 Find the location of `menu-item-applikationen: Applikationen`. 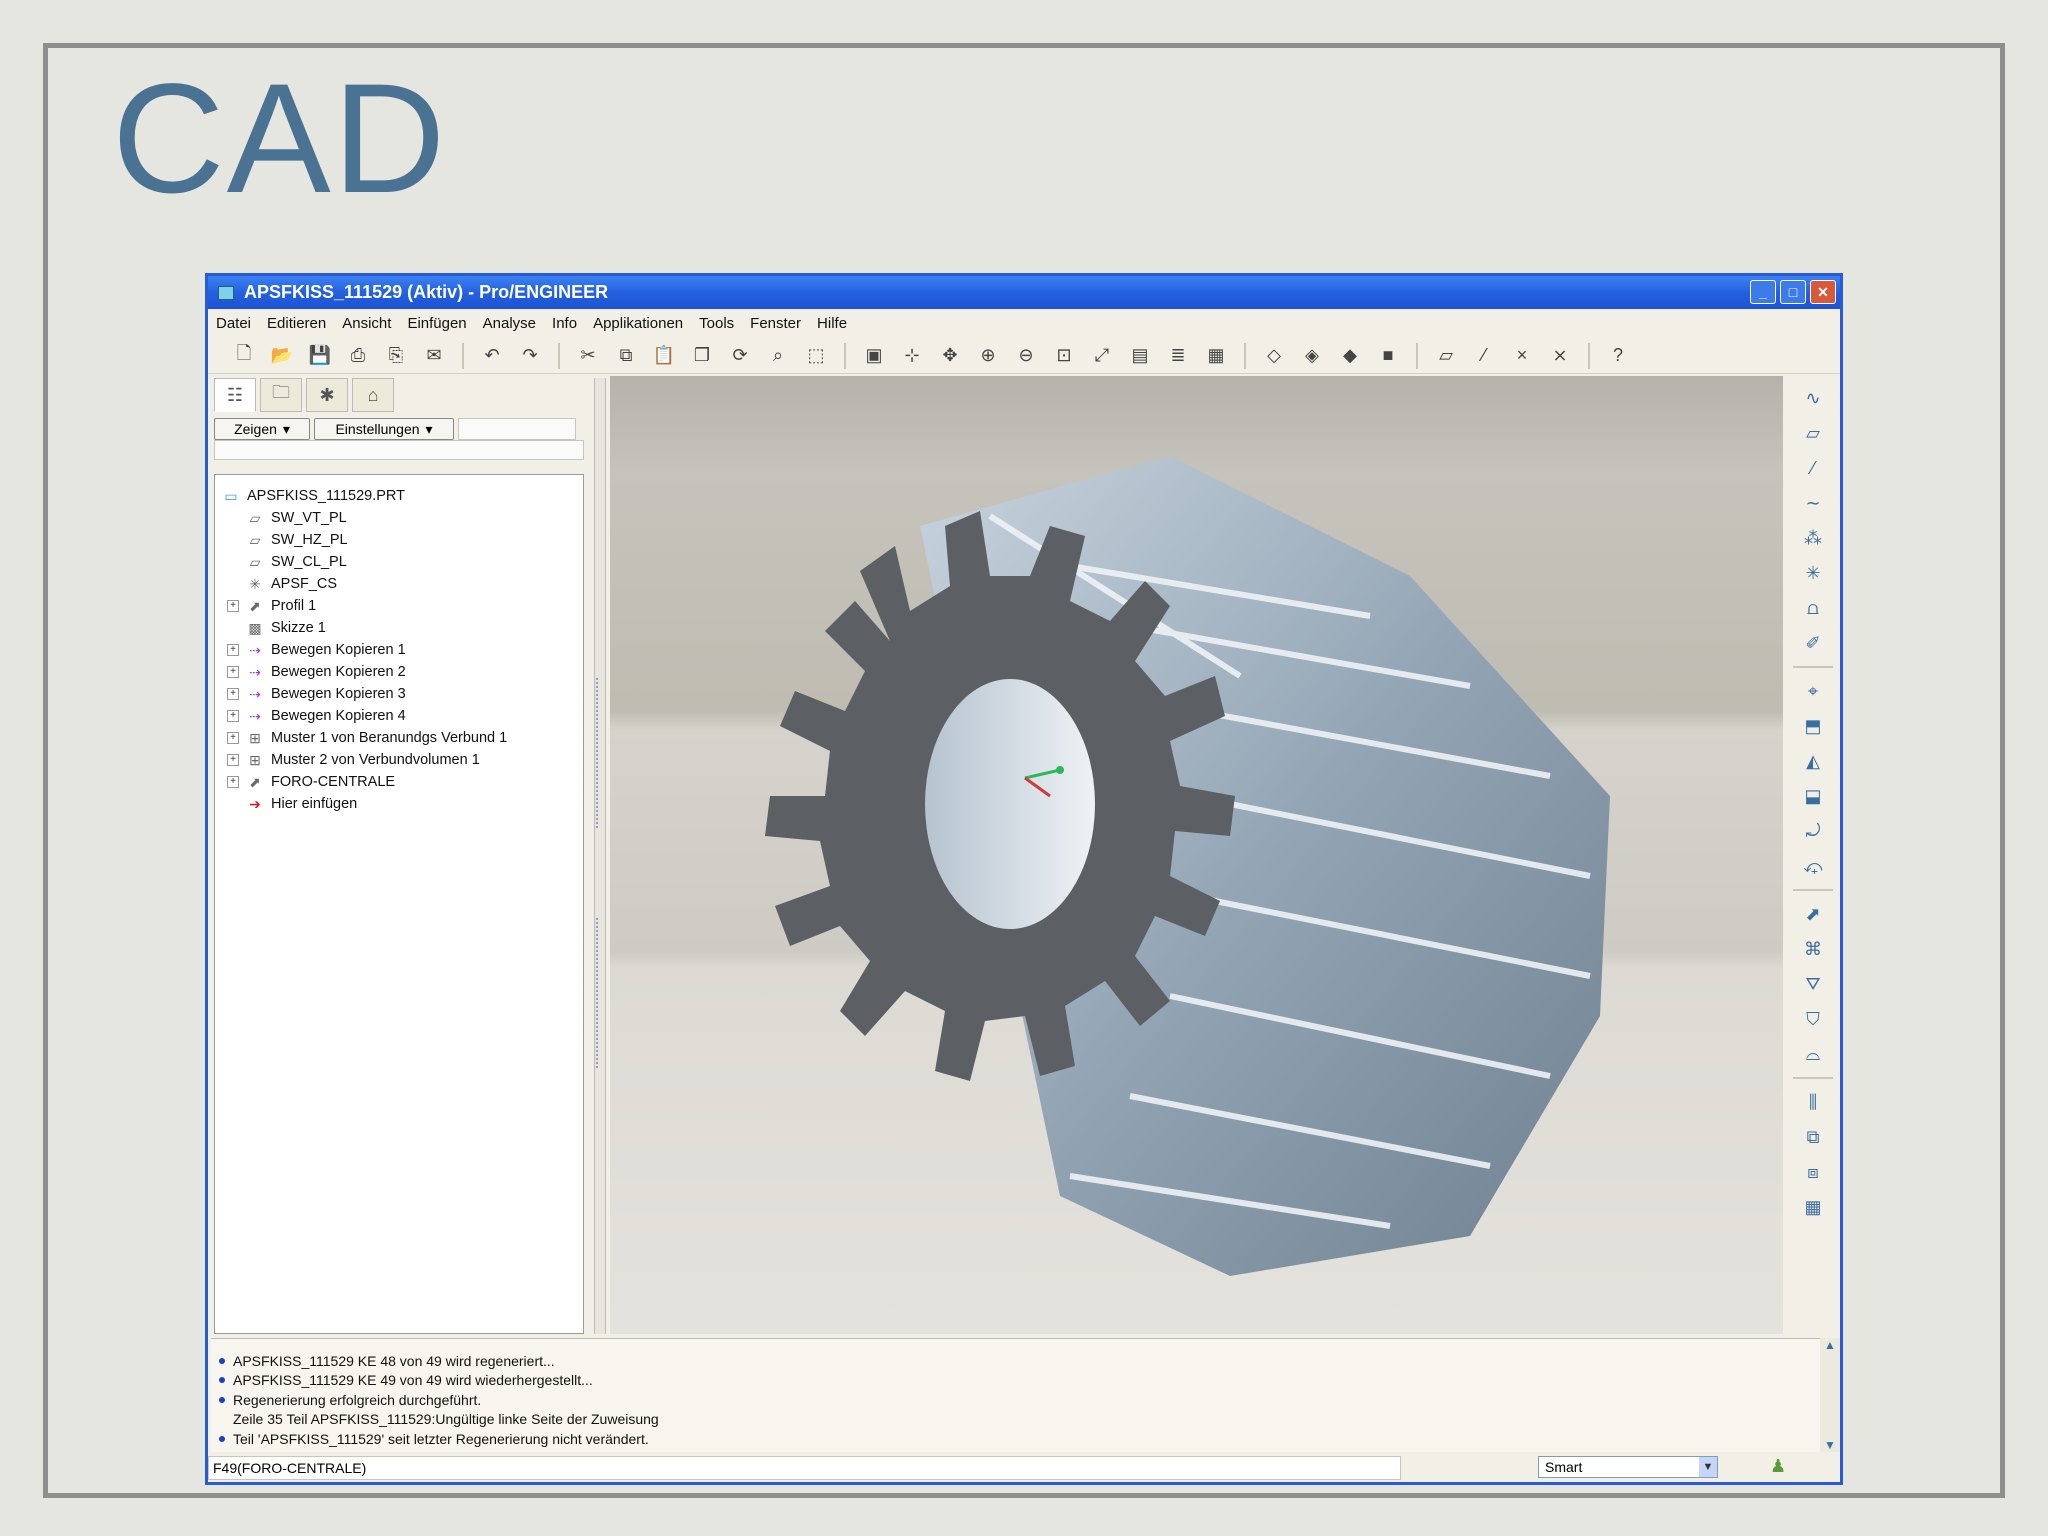

menu-item-applikationen: Applikationen is located at coordinates (638, 323).